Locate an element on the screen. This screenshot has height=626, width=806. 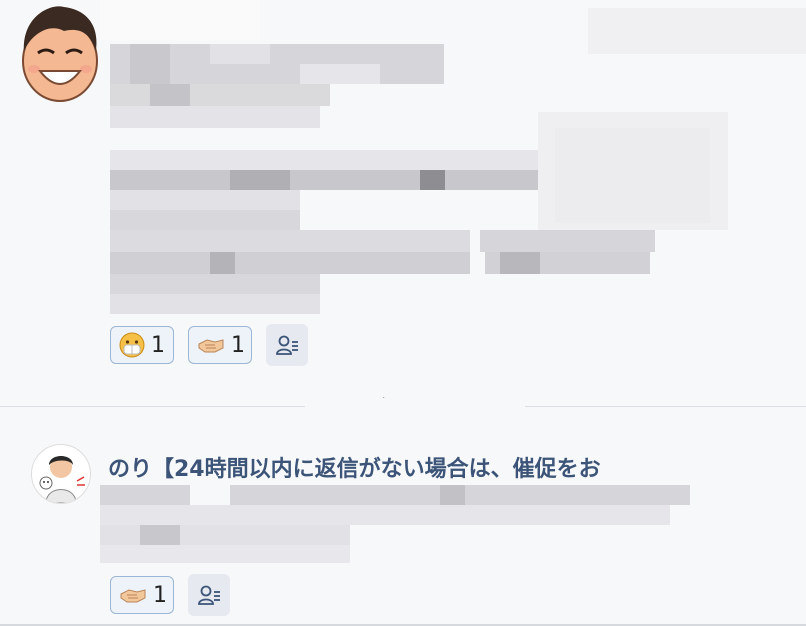
redacted-header-area is located at coordinates (180, 20).